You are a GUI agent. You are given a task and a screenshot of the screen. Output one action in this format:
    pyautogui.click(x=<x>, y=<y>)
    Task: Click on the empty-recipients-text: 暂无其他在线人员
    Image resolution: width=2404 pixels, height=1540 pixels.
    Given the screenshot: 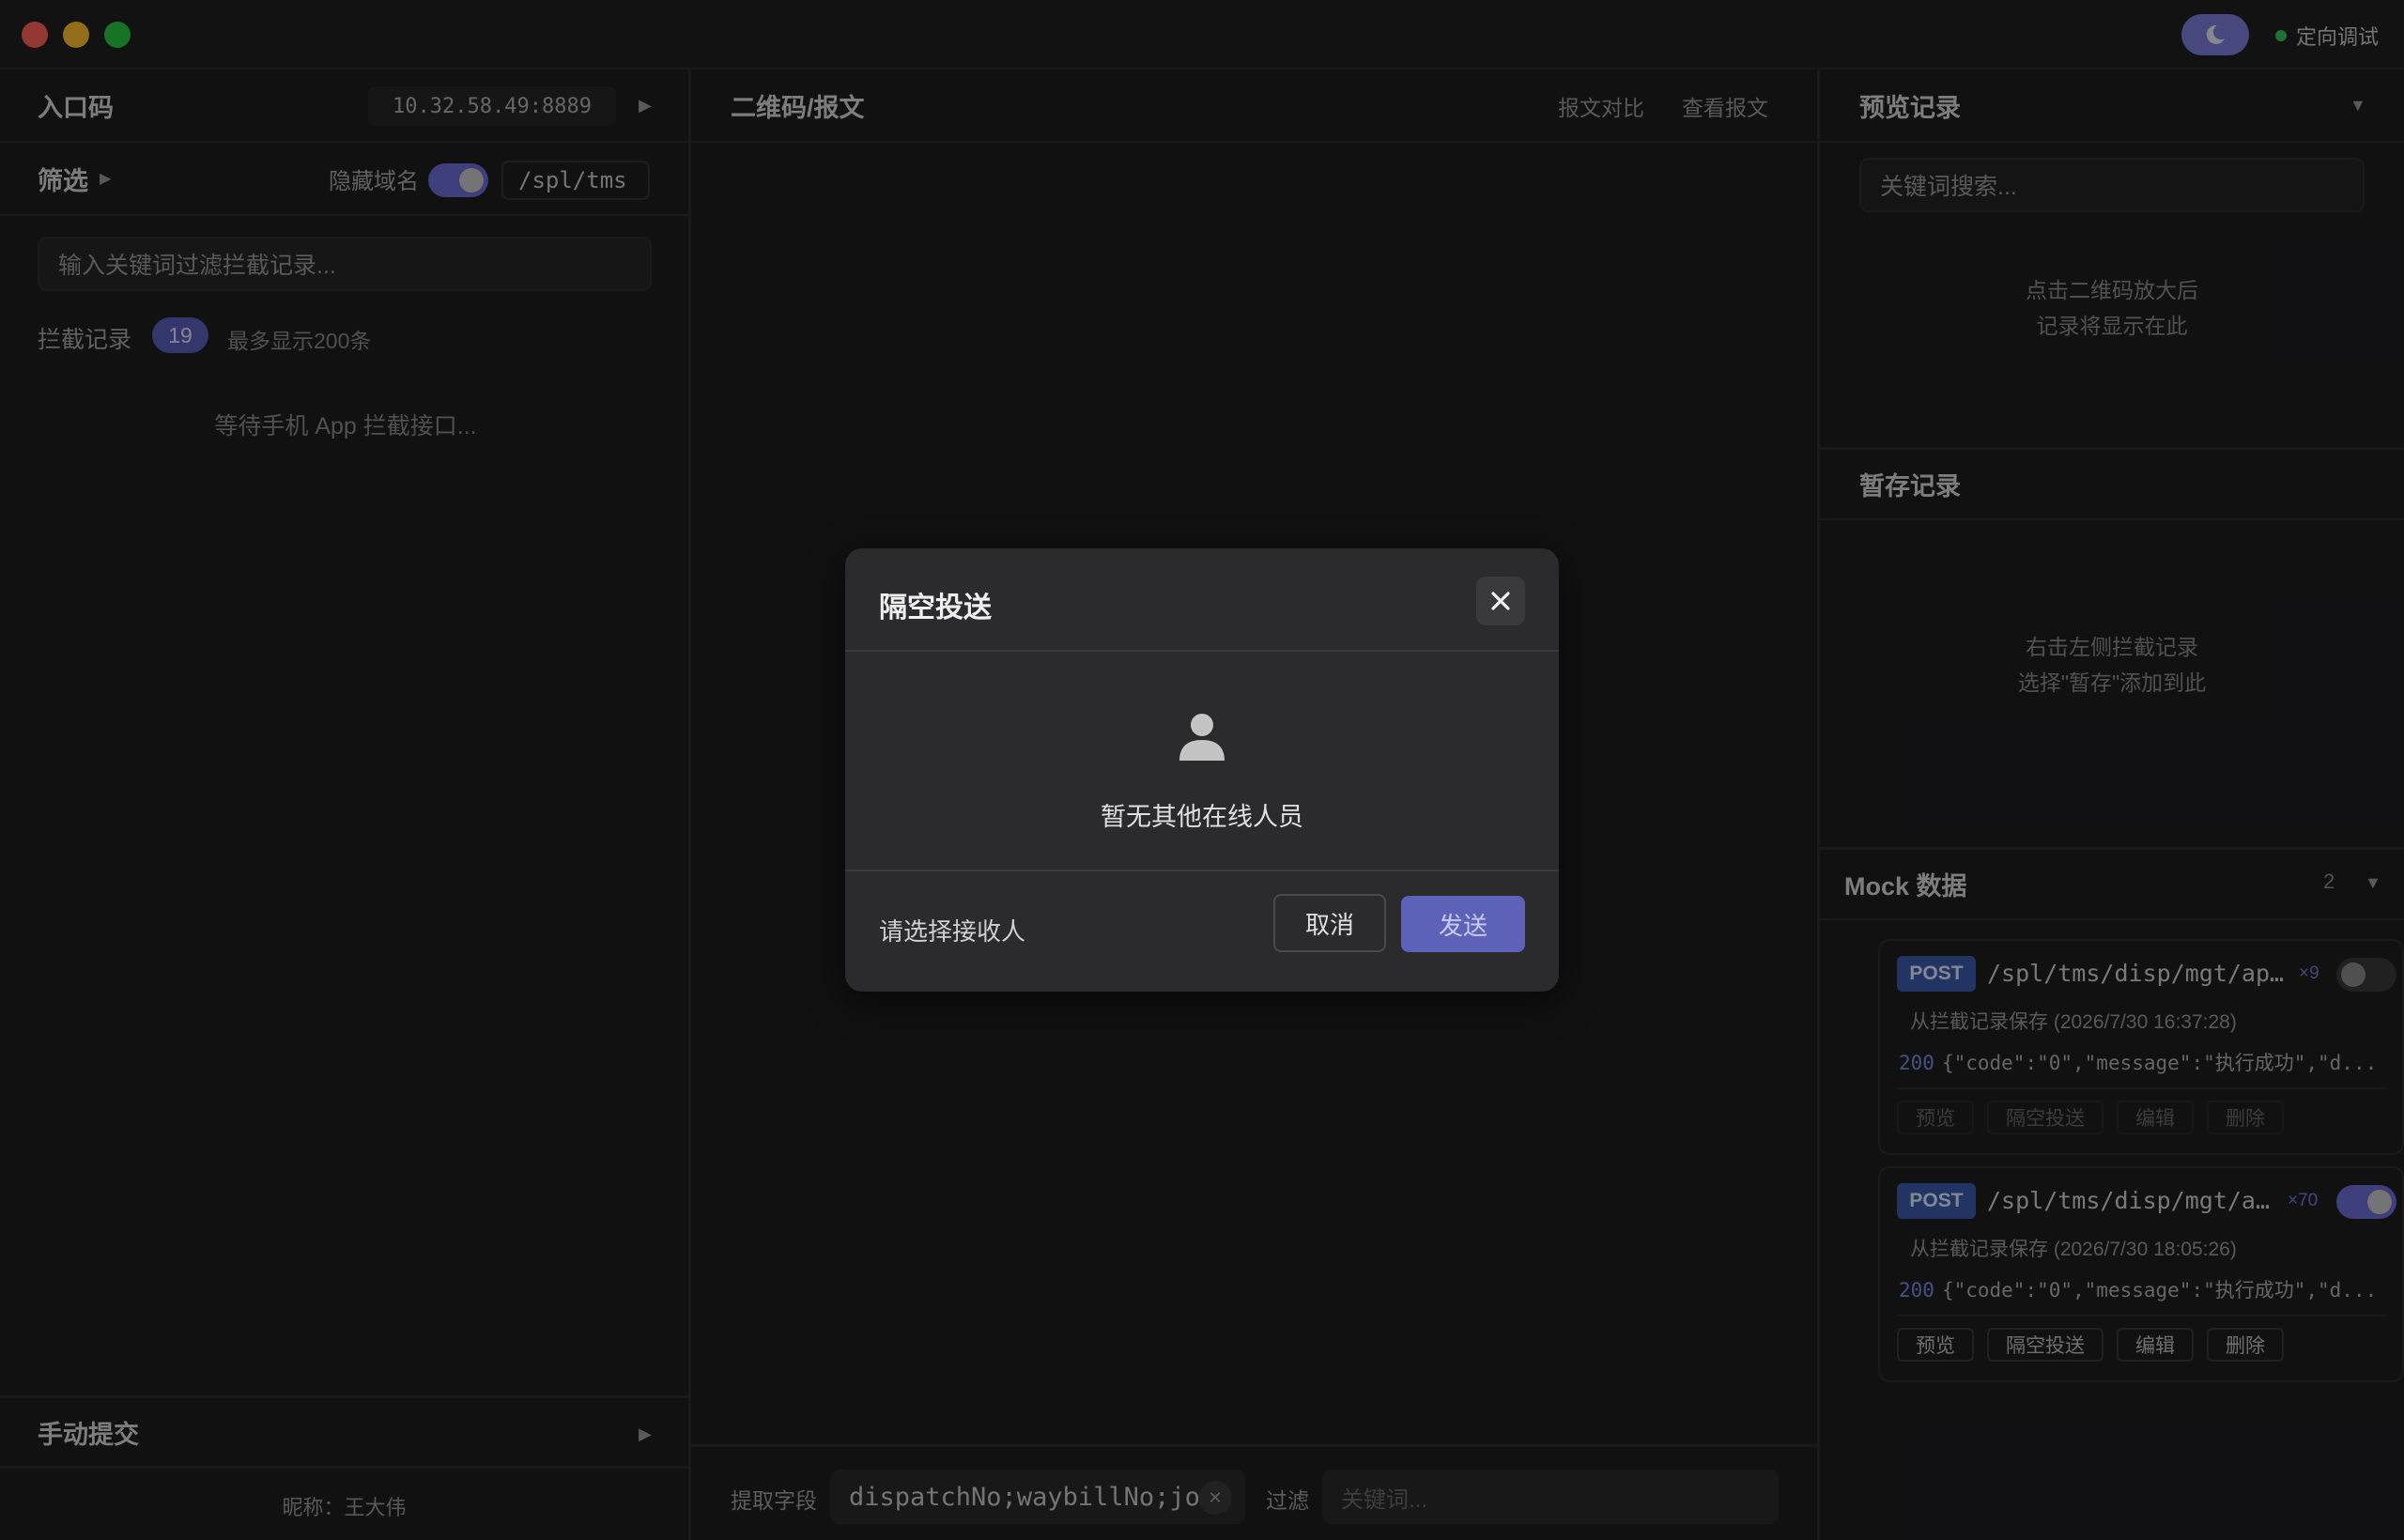 What is the action you would take?
    pyautogui.click(x=1202, y=817)
    